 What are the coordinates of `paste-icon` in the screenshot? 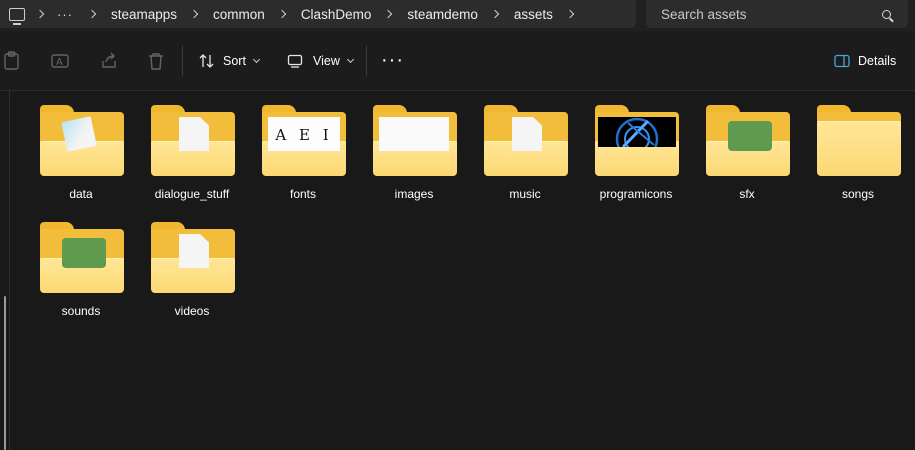 It's located at (11, 60).